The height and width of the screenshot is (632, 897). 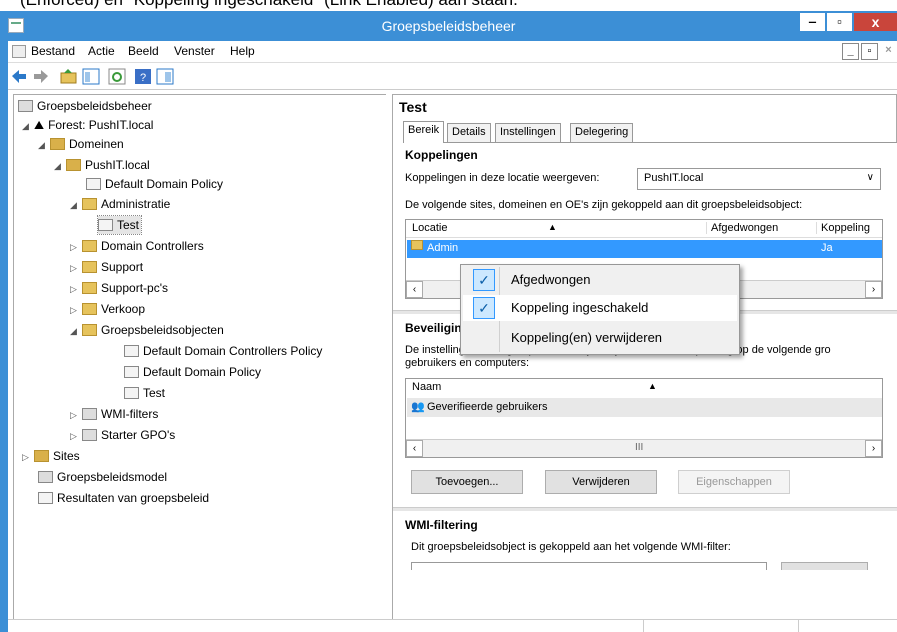 What do you see at coordinates (742, 228) in the screenshot?
I see `col-afgedwongen: Afgedwongen` at bounding box center [742, 228].